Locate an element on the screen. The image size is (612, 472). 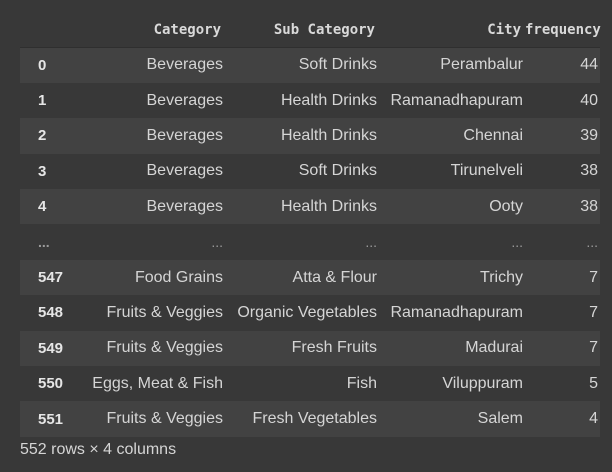
cell-city: Ooty is located at coordinates (506, 206).